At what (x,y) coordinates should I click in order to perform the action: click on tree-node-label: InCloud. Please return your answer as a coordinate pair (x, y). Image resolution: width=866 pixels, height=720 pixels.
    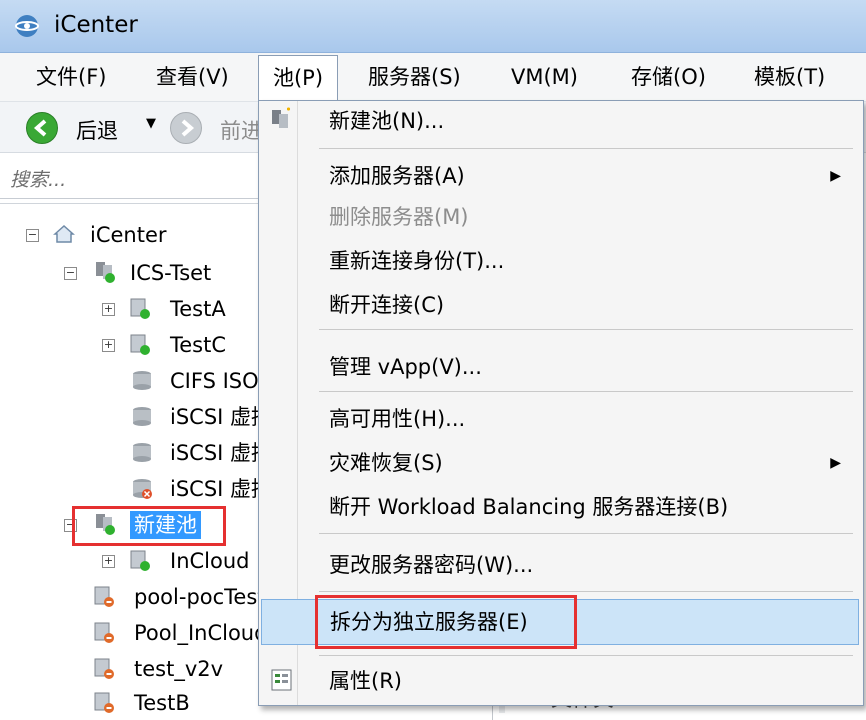
    Looking at the image, I should click on (210, 561).